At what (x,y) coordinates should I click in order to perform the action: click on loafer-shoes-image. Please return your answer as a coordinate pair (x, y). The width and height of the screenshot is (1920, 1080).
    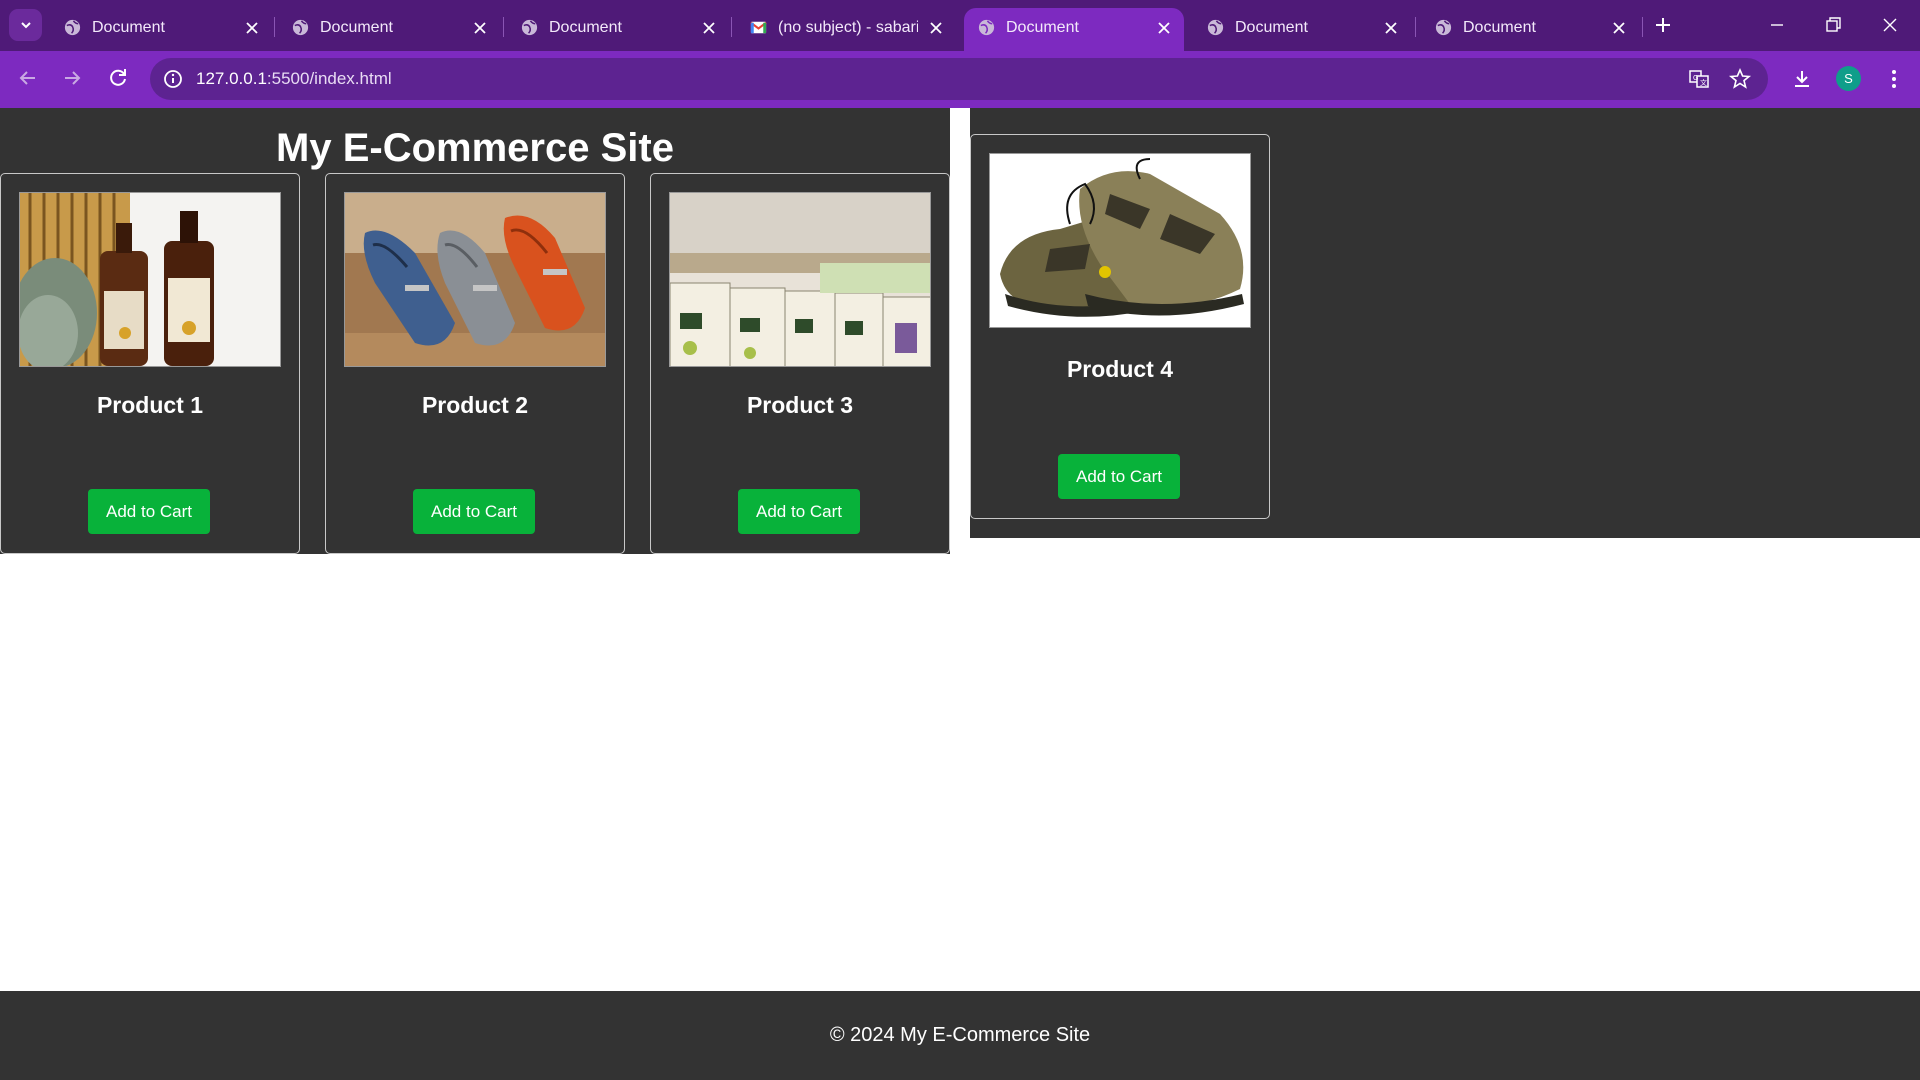
    Looking at the image, I should click on (475, 279).